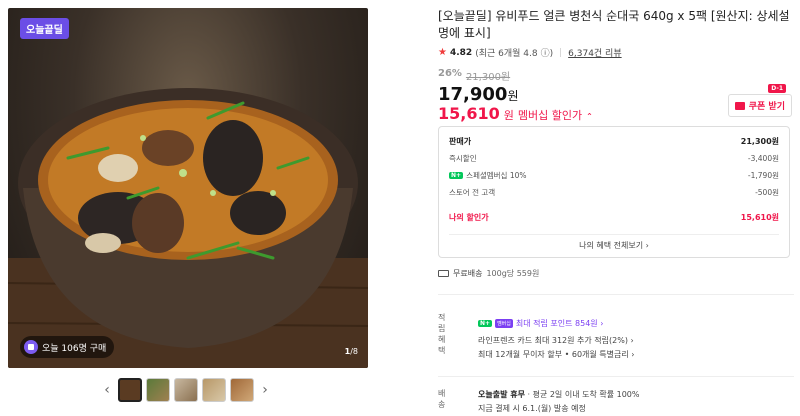 The height and width of the screenshot is (416, 800). Describe the element at coordinates (763, 175) in the screenshot. I see `breakdown-value: -1,790원` at that location.